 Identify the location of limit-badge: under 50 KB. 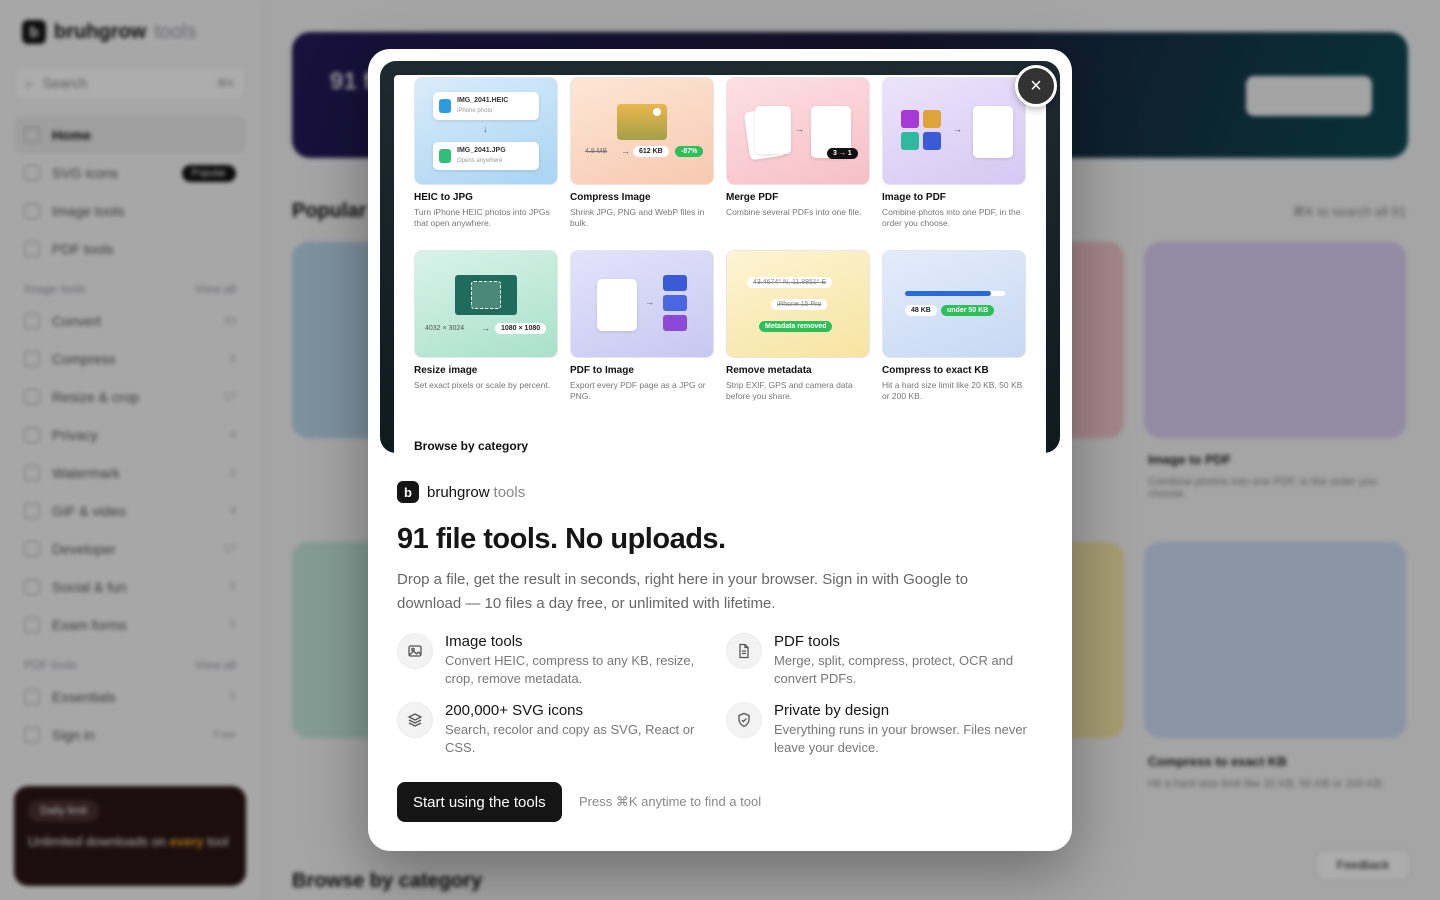
(968, 310).